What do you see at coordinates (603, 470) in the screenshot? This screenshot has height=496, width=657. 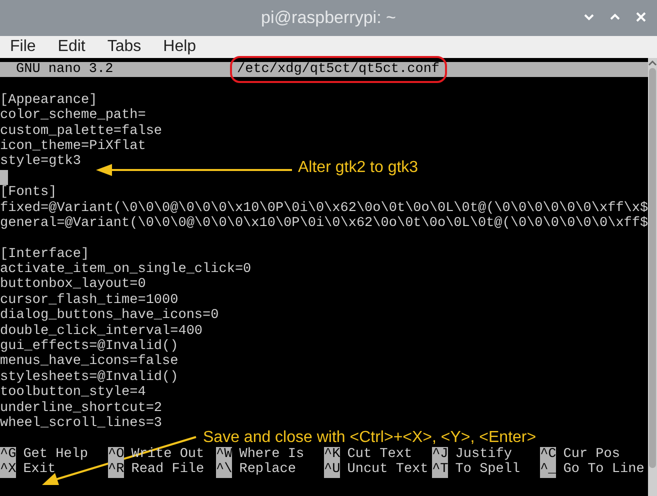 I see `shortcut-label: Go To Line` at bounding box center [603, 470].